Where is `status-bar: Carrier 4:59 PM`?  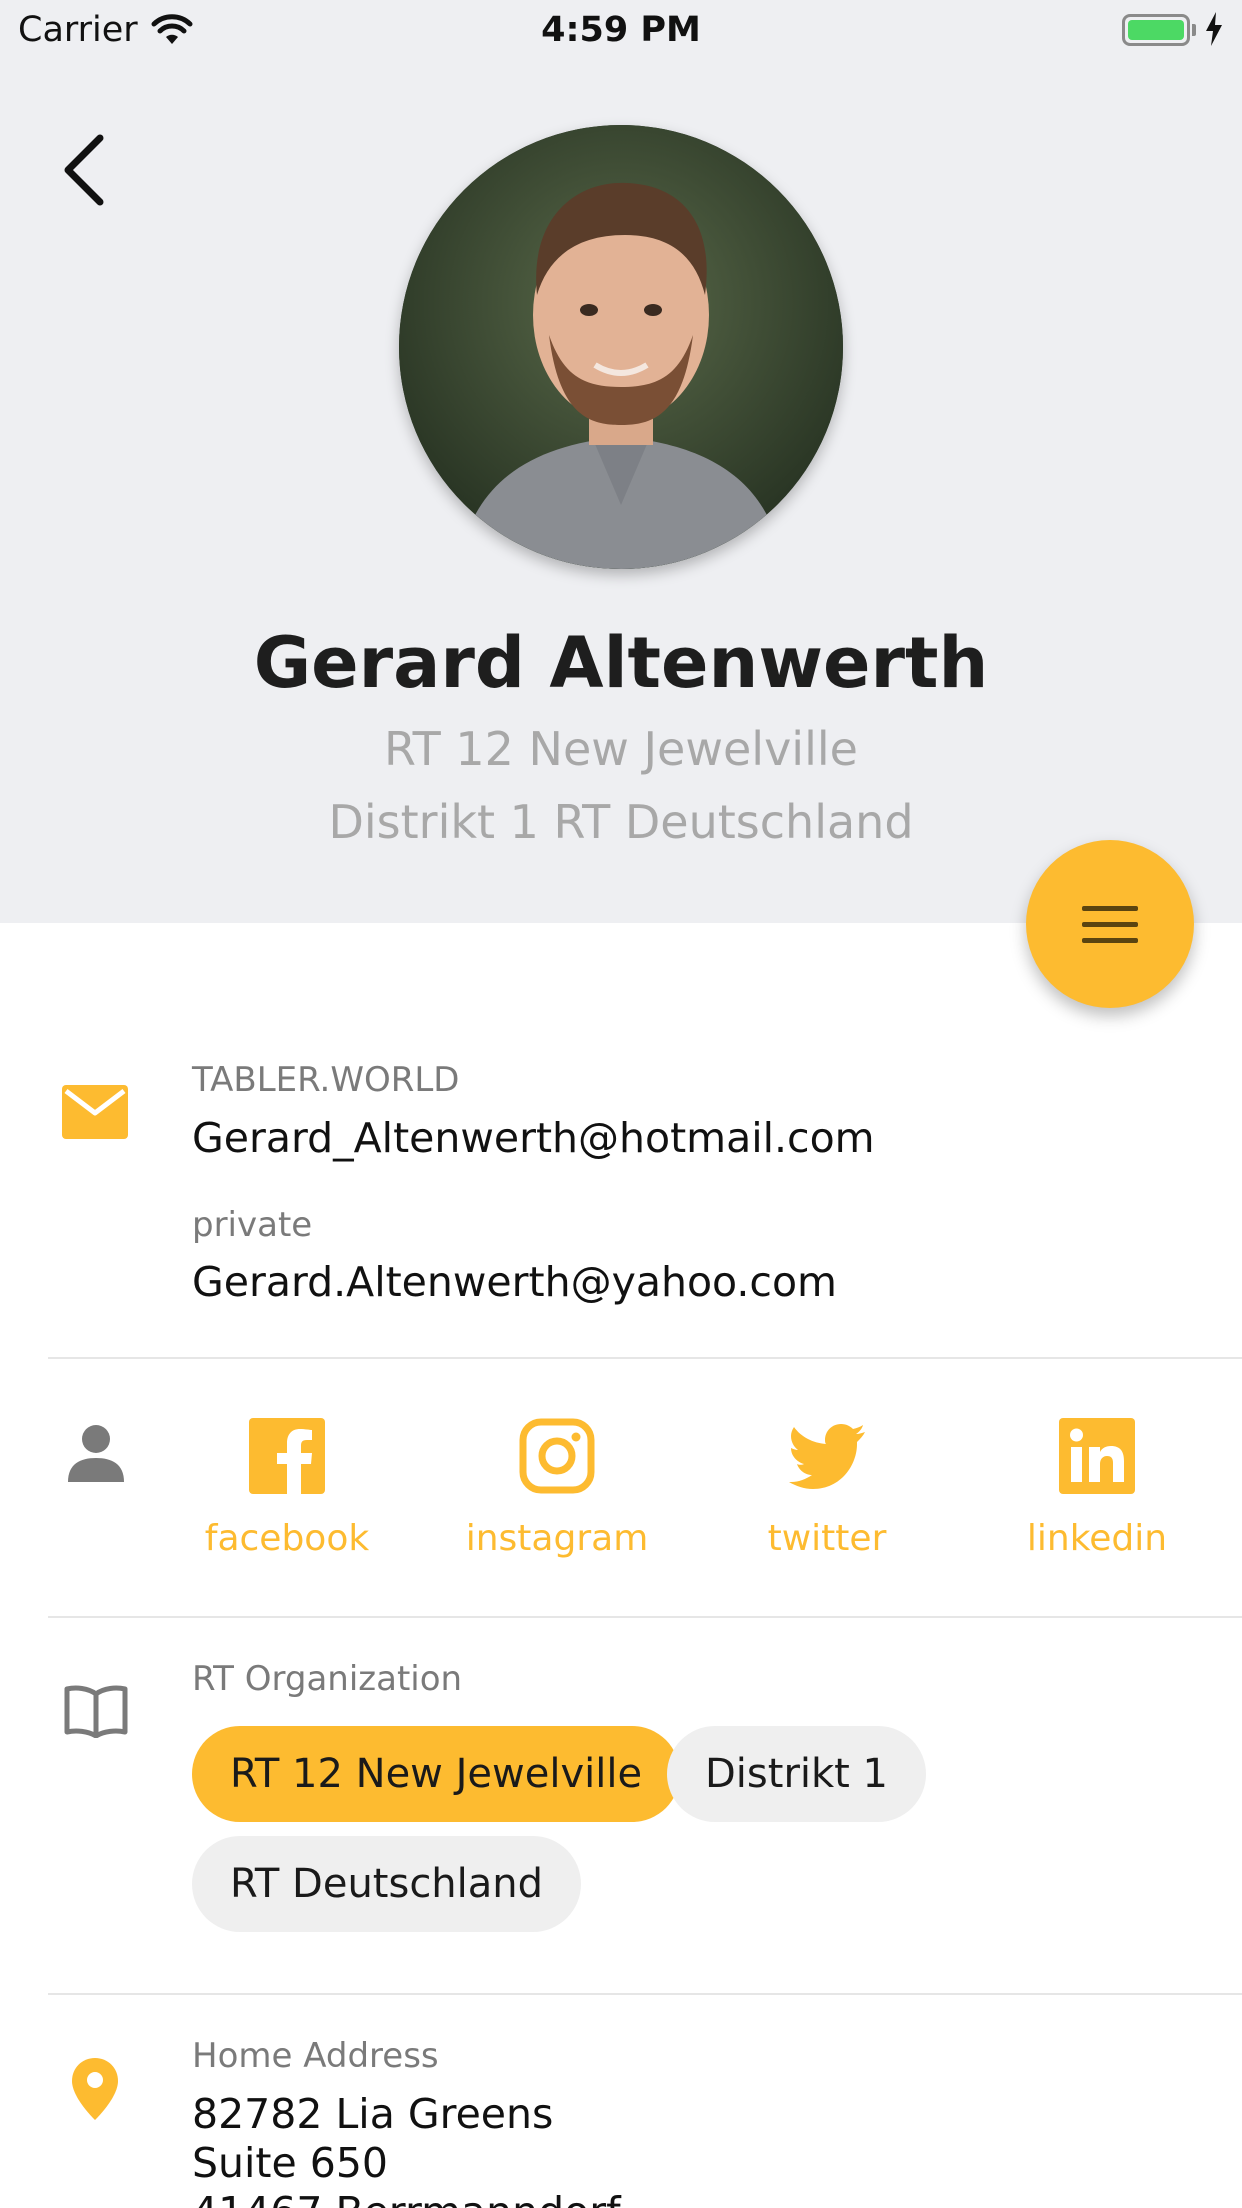
status-bar: Carrier 4:59 PM is located at coordinates (621, 30).